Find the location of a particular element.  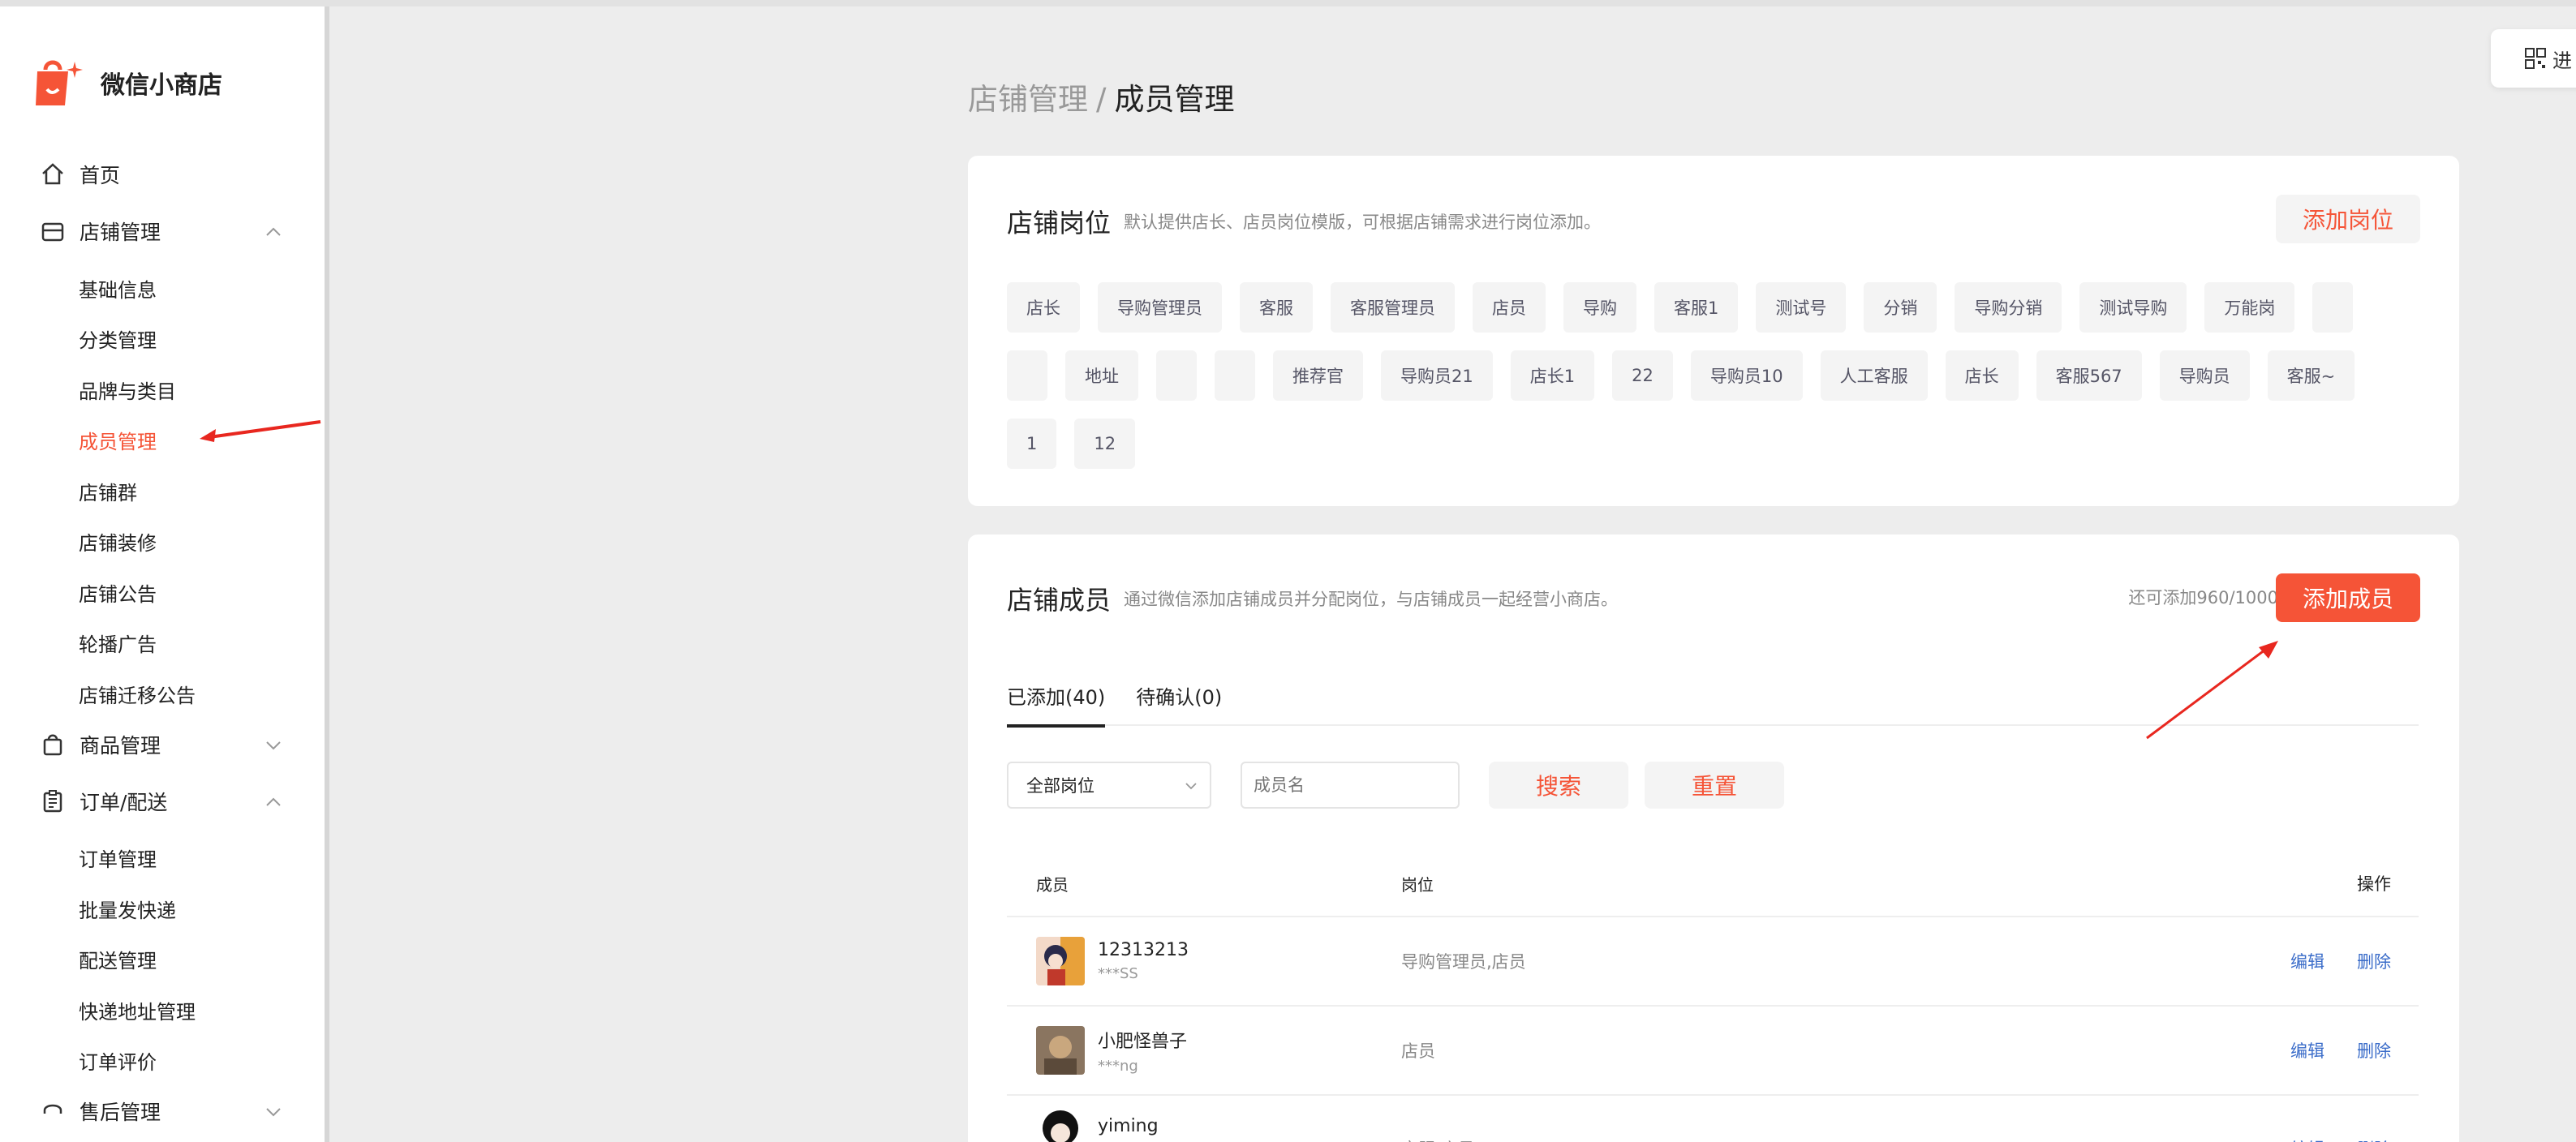

position-tag: 测试导购 is located at coordinates (2133, 307).